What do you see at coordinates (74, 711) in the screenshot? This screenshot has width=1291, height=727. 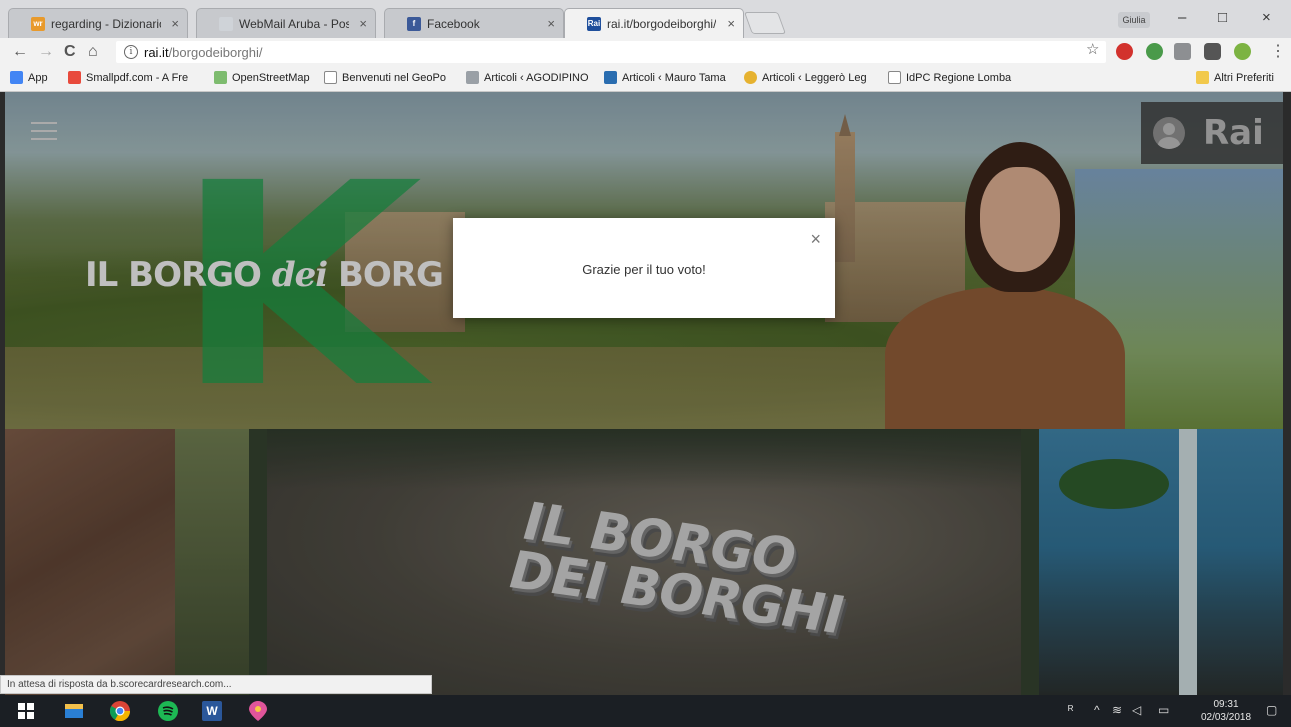 I see `file-explorer-icon` at bounding box center [74, 711].